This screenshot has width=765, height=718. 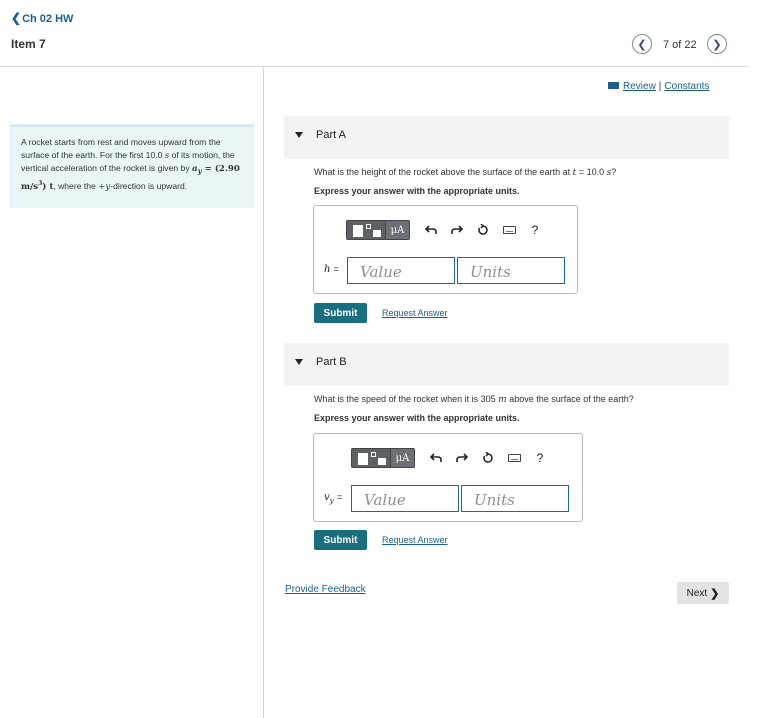 I want to click on speed-variable-label: vy =, so click(x=333, y=498).